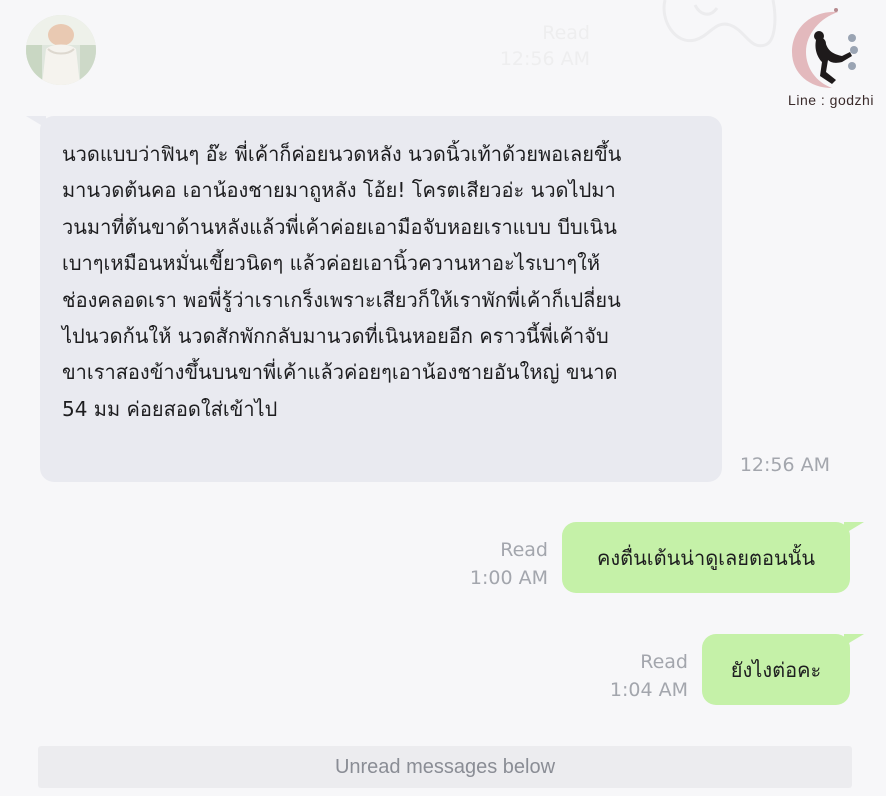 This screenshot has height=796, width=886. I want to click on message-text: ยังไงต่อคะ, so click(776, 669).